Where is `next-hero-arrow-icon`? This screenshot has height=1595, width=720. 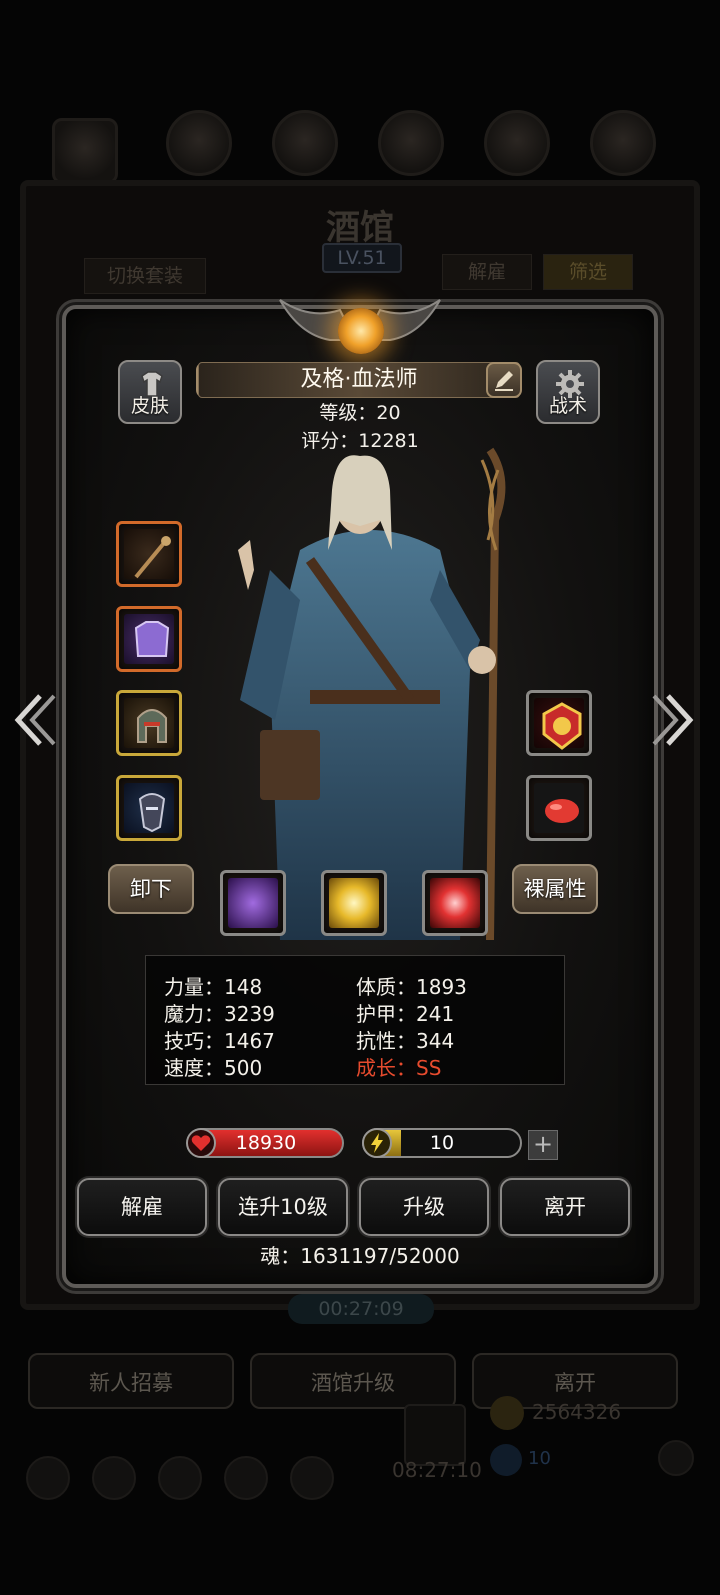
next-hero-arrow-icon is located at coordinates (674, 720).